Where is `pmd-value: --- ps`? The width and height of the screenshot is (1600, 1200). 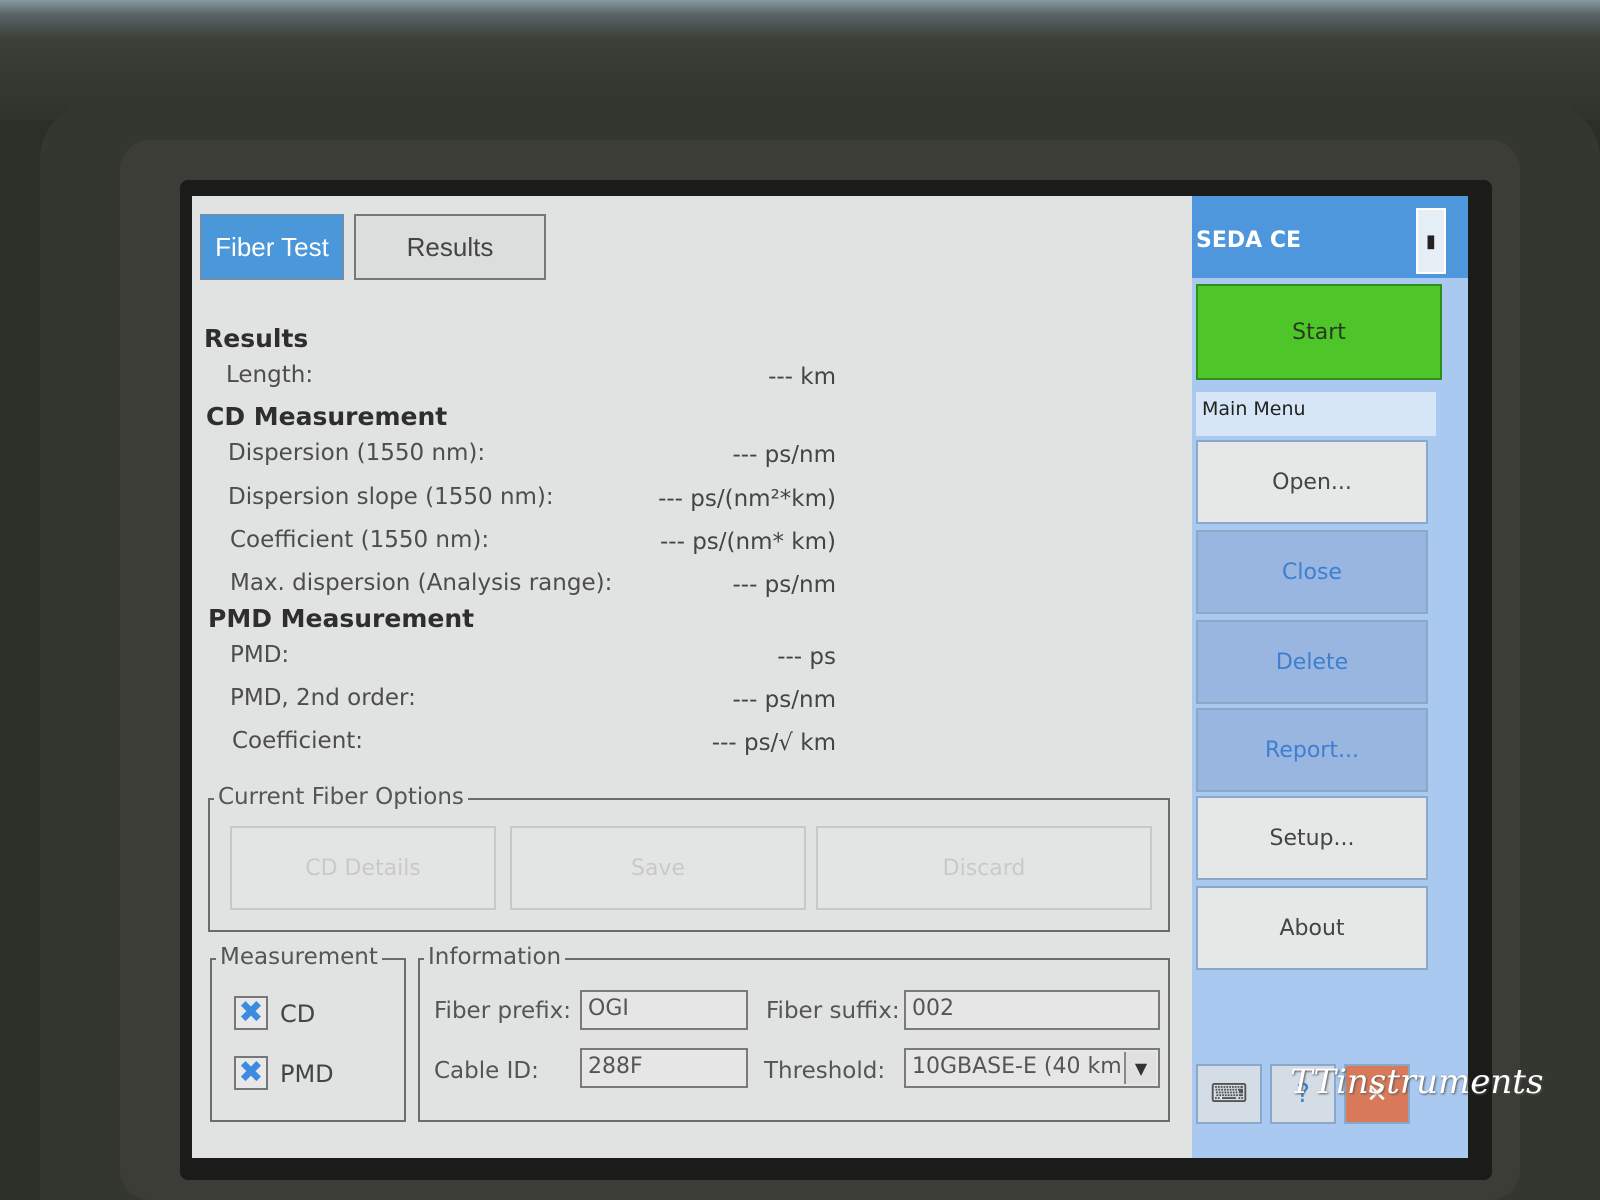
pmd-value: --- ps is located at coordinates (806, 657).